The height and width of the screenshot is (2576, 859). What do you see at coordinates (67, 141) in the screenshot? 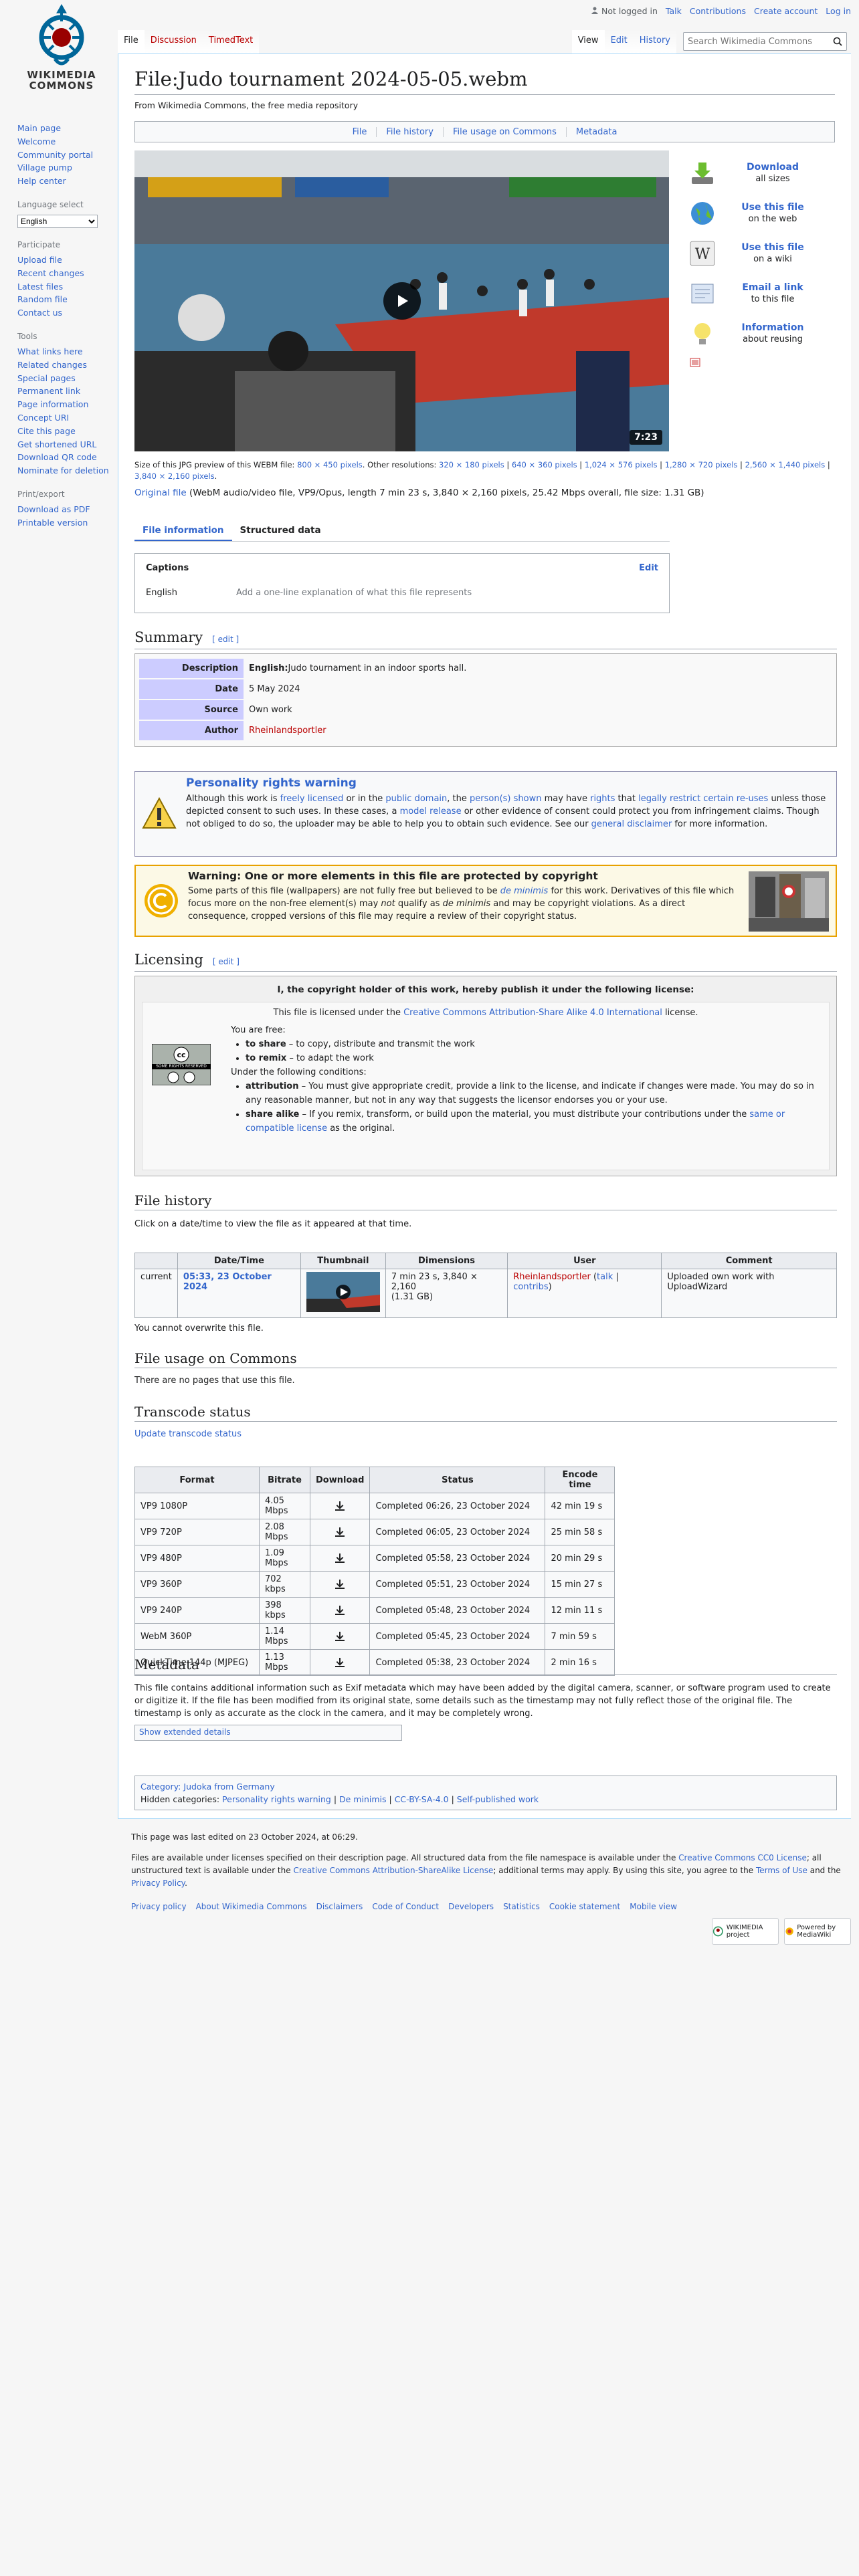
I see `sidebar-item-welcome: Welcome` at bounding box center [67, 141].